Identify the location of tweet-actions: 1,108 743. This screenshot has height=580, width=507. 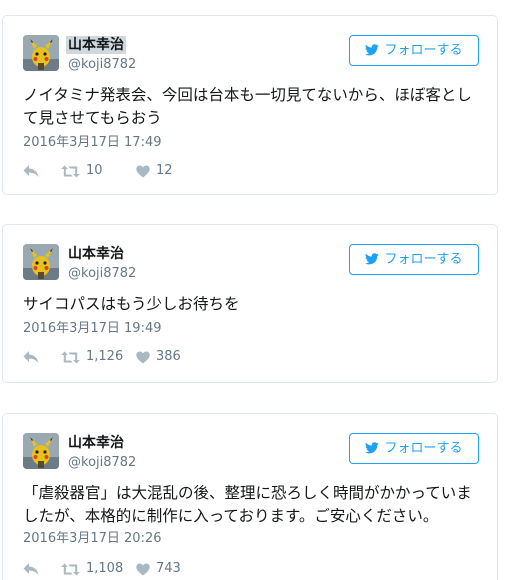
(102, 569).